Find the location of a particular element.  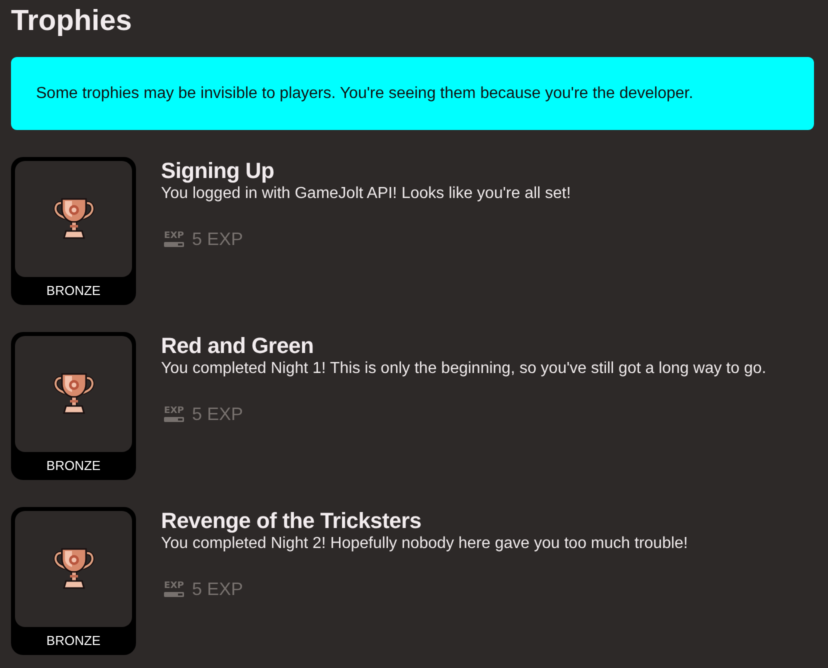

trophy-title: Red and Green is located at coordinates (237, 346).